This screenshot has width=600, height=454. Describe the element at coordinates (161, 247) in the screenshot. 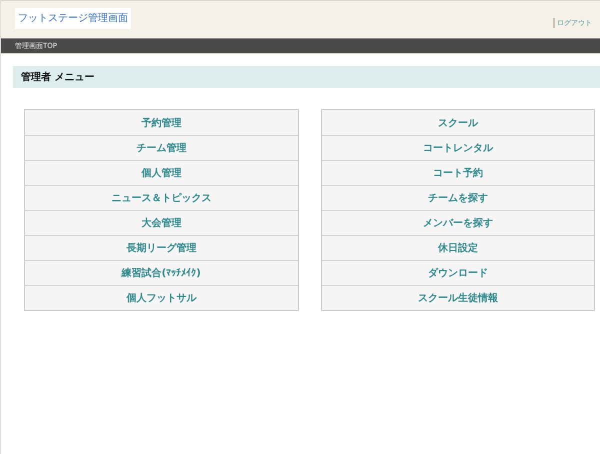

I see `menu-link: 長期リーグ管理` at that location.